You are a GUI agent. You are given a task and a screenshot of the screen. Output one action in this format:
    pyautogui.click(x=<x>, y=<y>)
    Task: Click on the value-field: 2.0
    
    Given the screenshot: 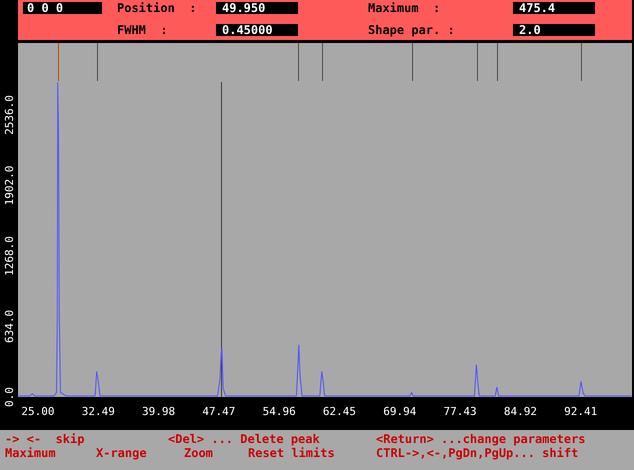 What is the action you would take?
    pyautogui.click(x=554, y=30)
    